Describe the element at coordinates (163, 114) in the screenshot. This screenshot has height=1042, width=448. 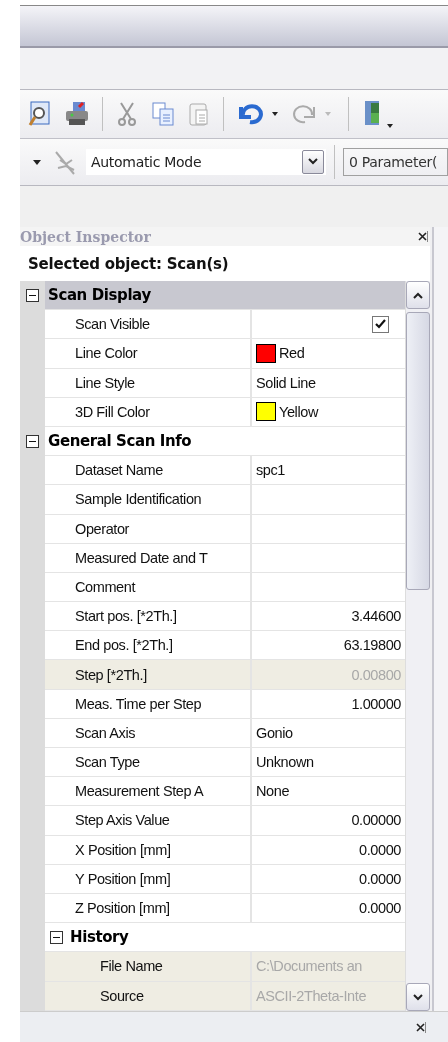
I see `copy-icon` at that location.